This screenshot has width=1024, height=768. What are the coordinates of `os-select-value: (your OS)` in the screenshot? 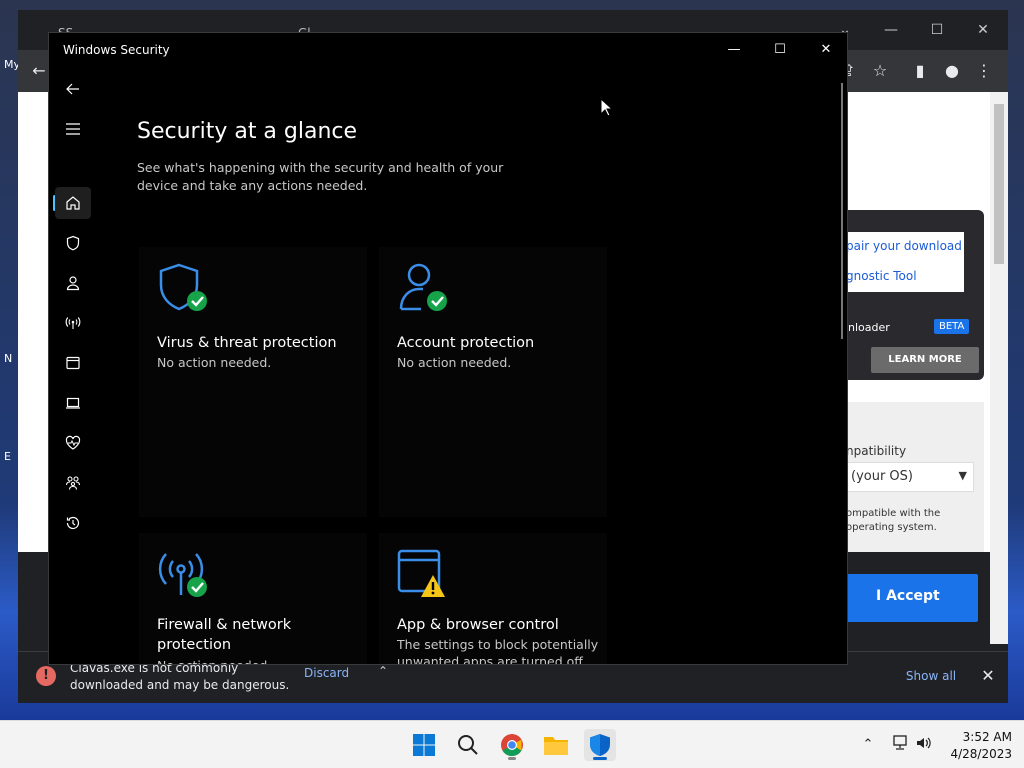 It's located at (882, 476).